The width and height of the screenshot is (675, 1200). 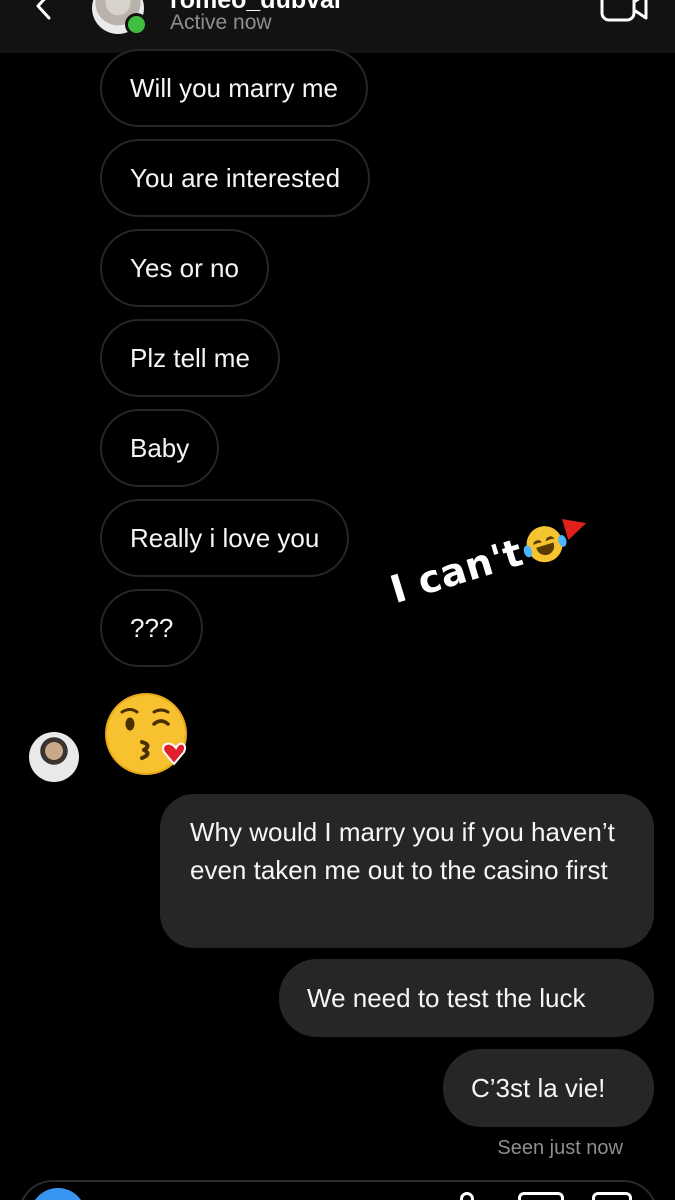 What do you see at coordinates (190, 358) in the screenshot?
I see `received-message: Plz tell me` at bounding box center [190, 358].